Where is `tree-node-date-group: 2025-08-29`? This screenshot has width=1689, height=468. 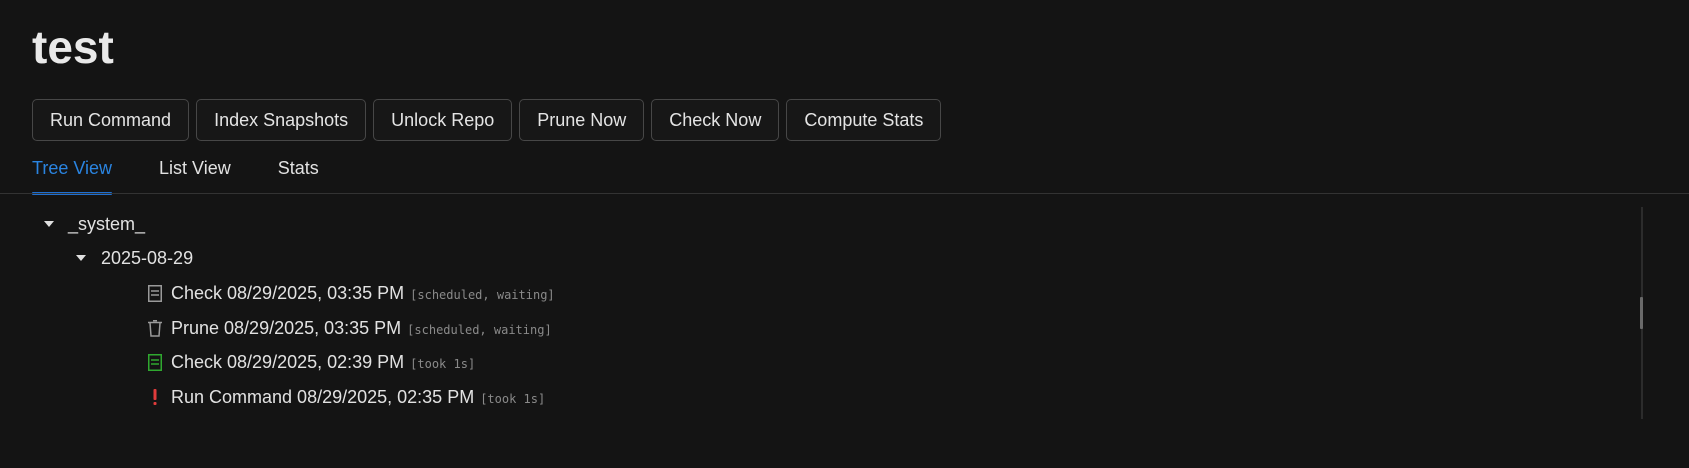
tree-node-date-group: 2025-08-29 is located at coordinates (134, 258).